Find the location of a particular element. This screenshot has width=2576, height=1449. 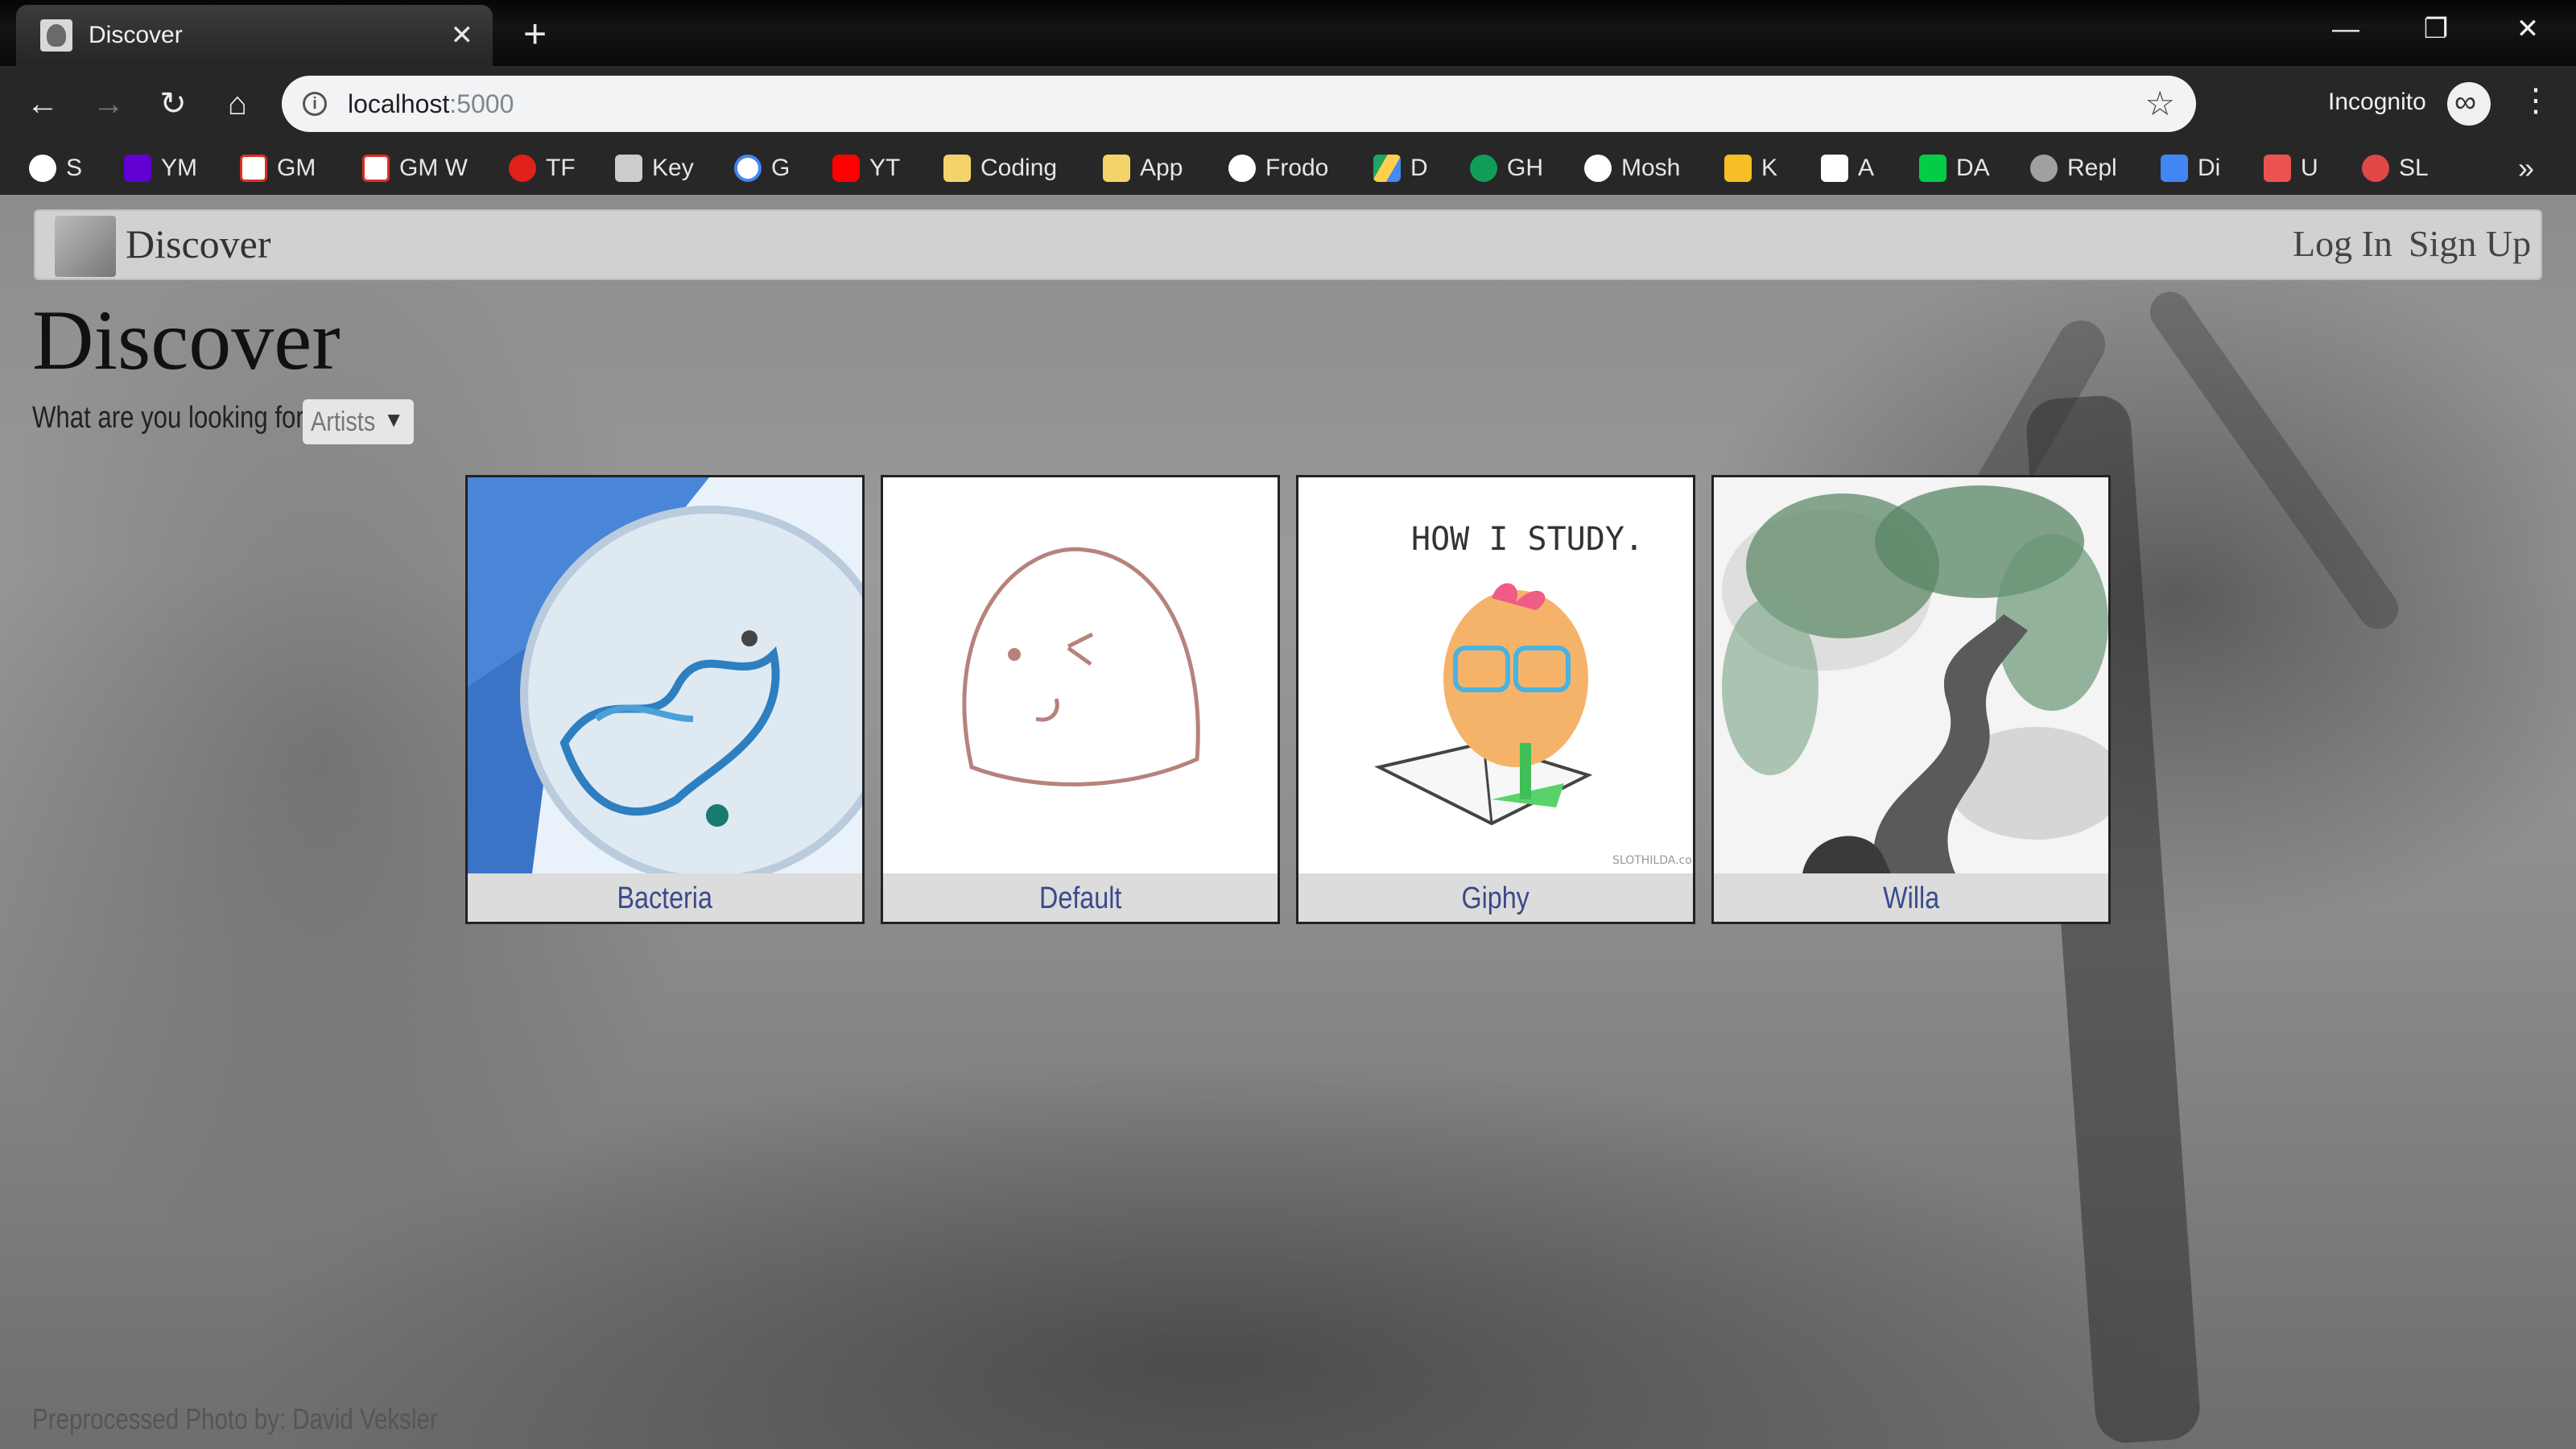

artist-card-giphy: HOW I STUDY. SLOTHILDA.com Giphy is located at coordinates (1495, 699).